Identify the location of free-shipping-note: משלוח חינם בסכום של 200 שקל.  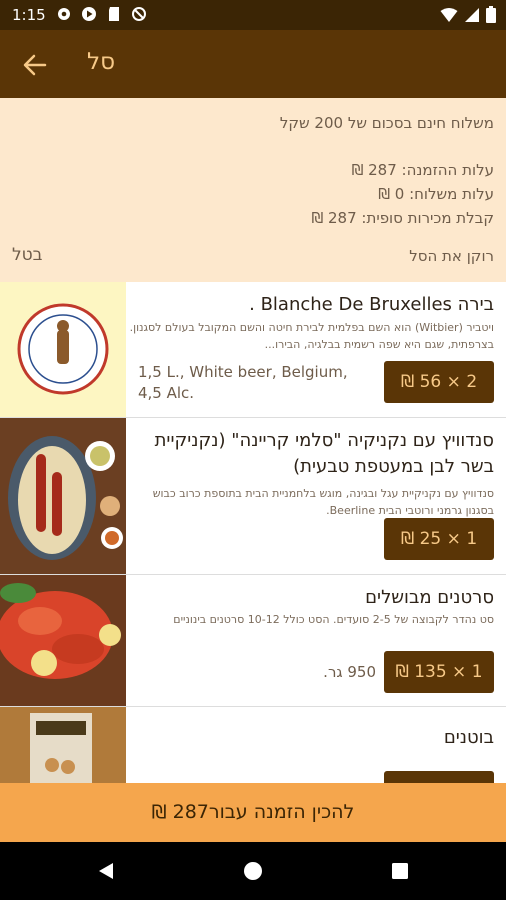
(386, 123).